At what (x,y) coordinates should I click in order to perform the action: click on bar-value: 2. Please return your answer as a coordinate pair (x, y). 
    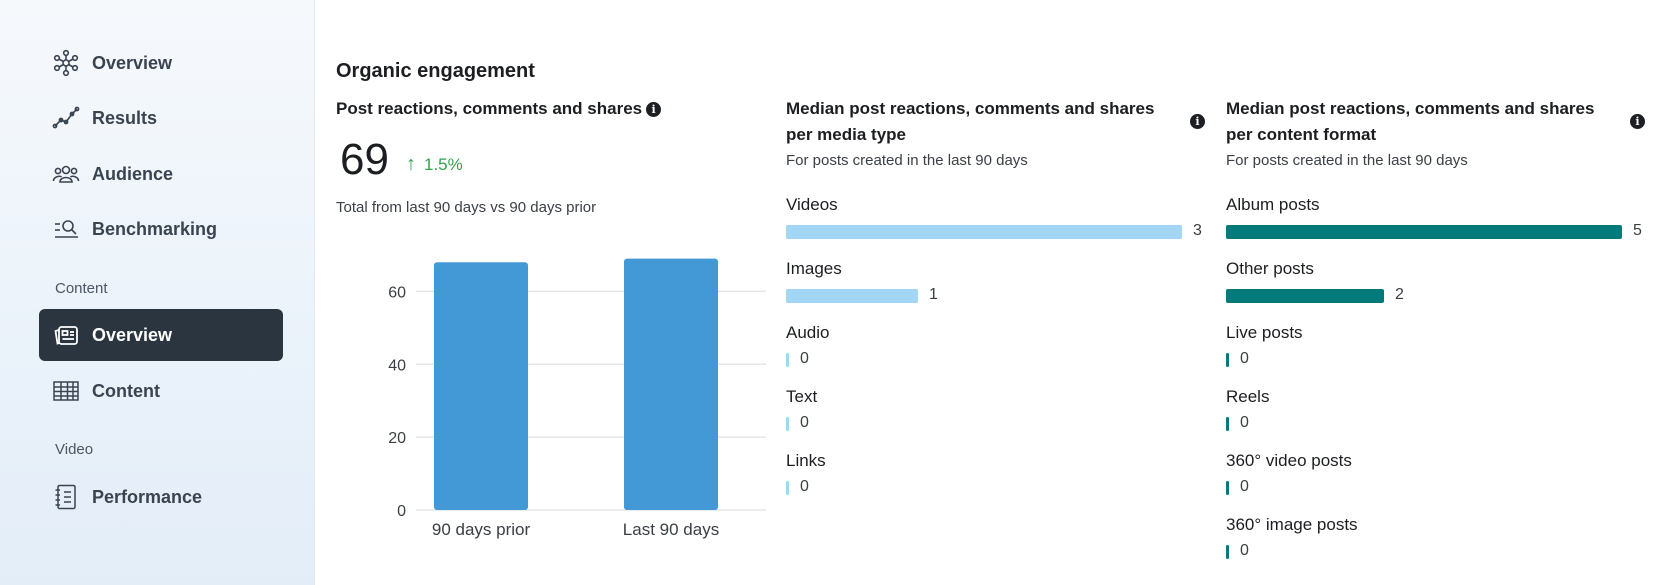
    Looking at the image, I should click on (1399, 294).